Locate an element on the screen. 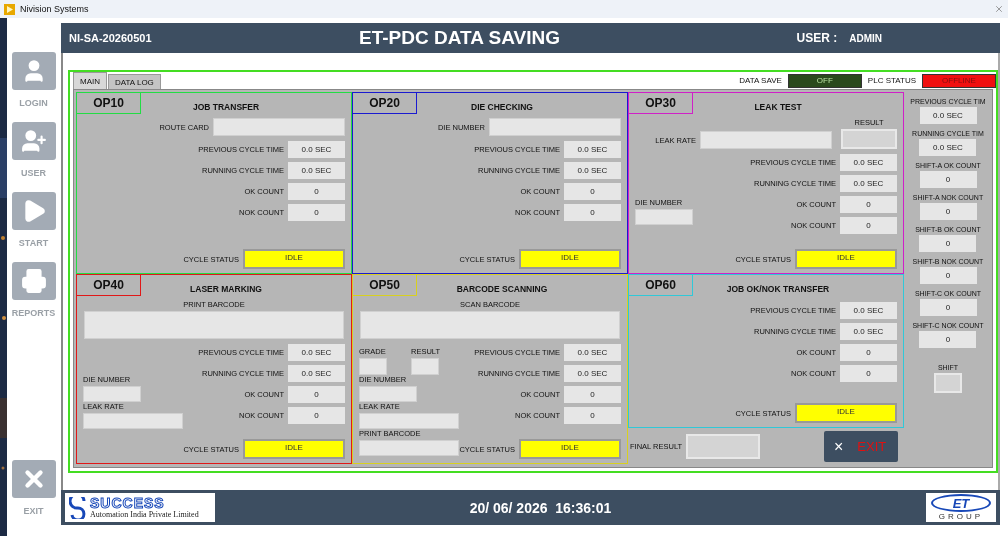  app-icon is located at coordinates (9, 9).